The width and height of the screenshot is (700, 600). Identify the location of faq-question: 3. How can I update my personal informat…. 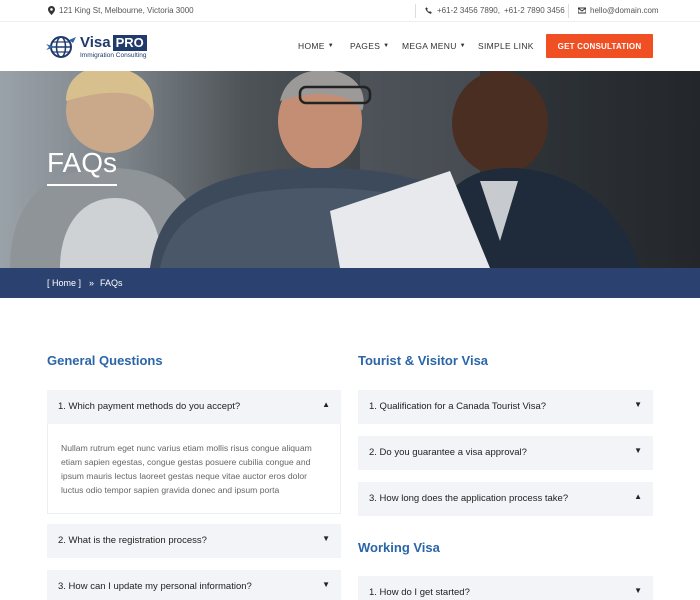
(155, 586).